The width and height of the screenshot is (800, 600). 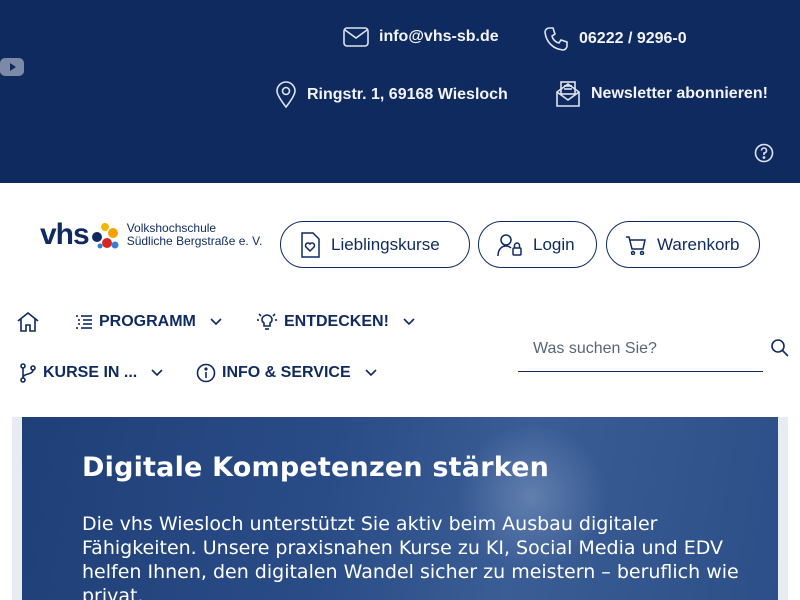 What do you see at coordinates (171, 228) in the screenshot?
I see `logo-line-1: Volkshochschule` at bounding box center [171, 228].